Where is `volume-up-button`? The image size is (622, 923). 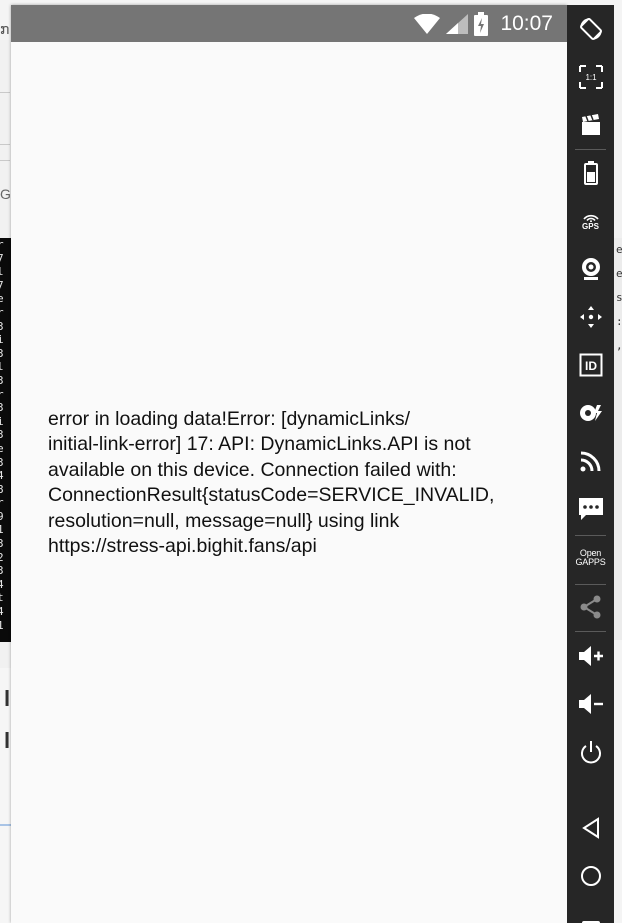
volume-up-button is located at coordinates (590, 656).